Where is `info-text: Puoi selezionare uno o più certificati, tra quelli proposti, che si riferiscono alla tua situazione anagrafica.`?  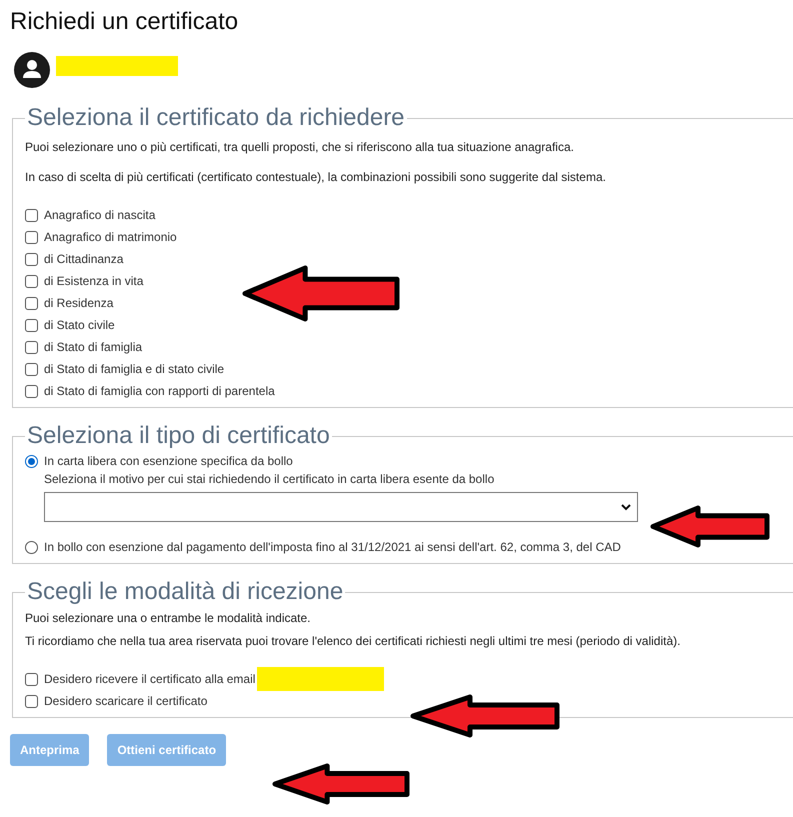
info-text: Puoi selezionare uno o più certificati, tra quelli proposti, che si riferiscono alla tua situazione anagrafica. is located at coordinates (300, 147).